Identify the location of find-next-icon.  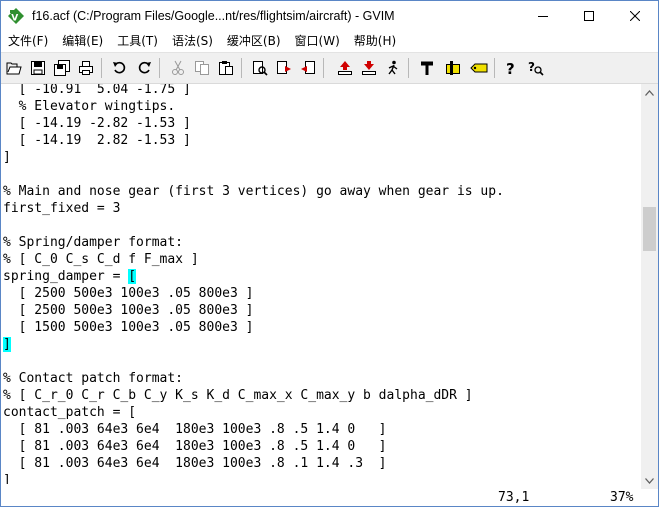
(284, 67).